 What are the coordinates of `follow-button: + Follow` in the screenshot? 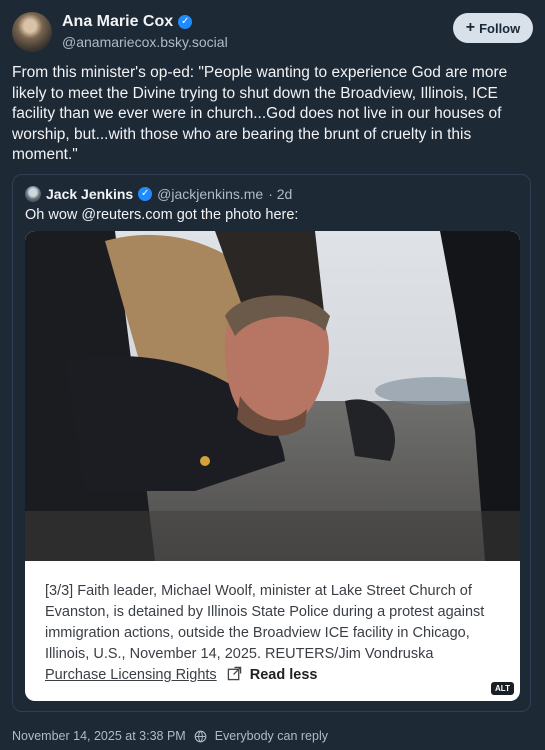 It's located at (493, 28).